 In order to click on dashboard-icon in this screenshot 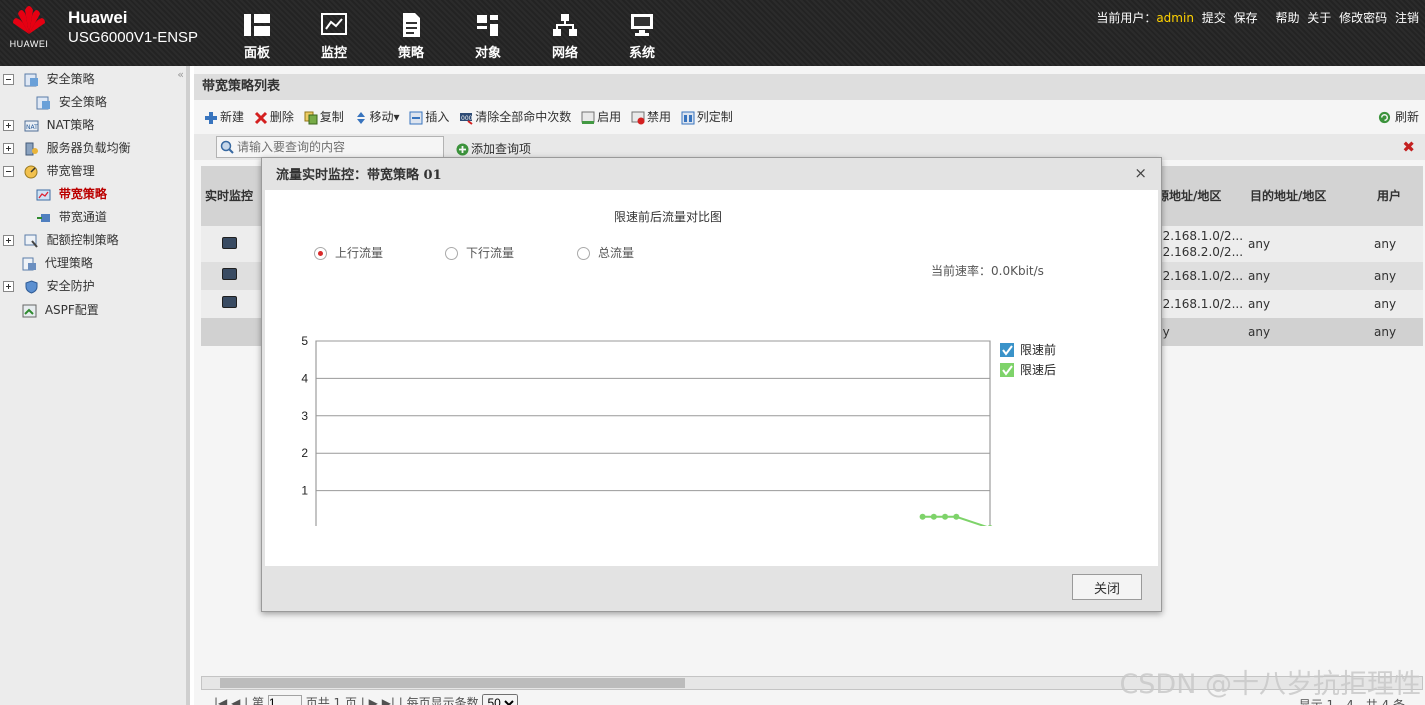, I will do `click(257, 25)`.